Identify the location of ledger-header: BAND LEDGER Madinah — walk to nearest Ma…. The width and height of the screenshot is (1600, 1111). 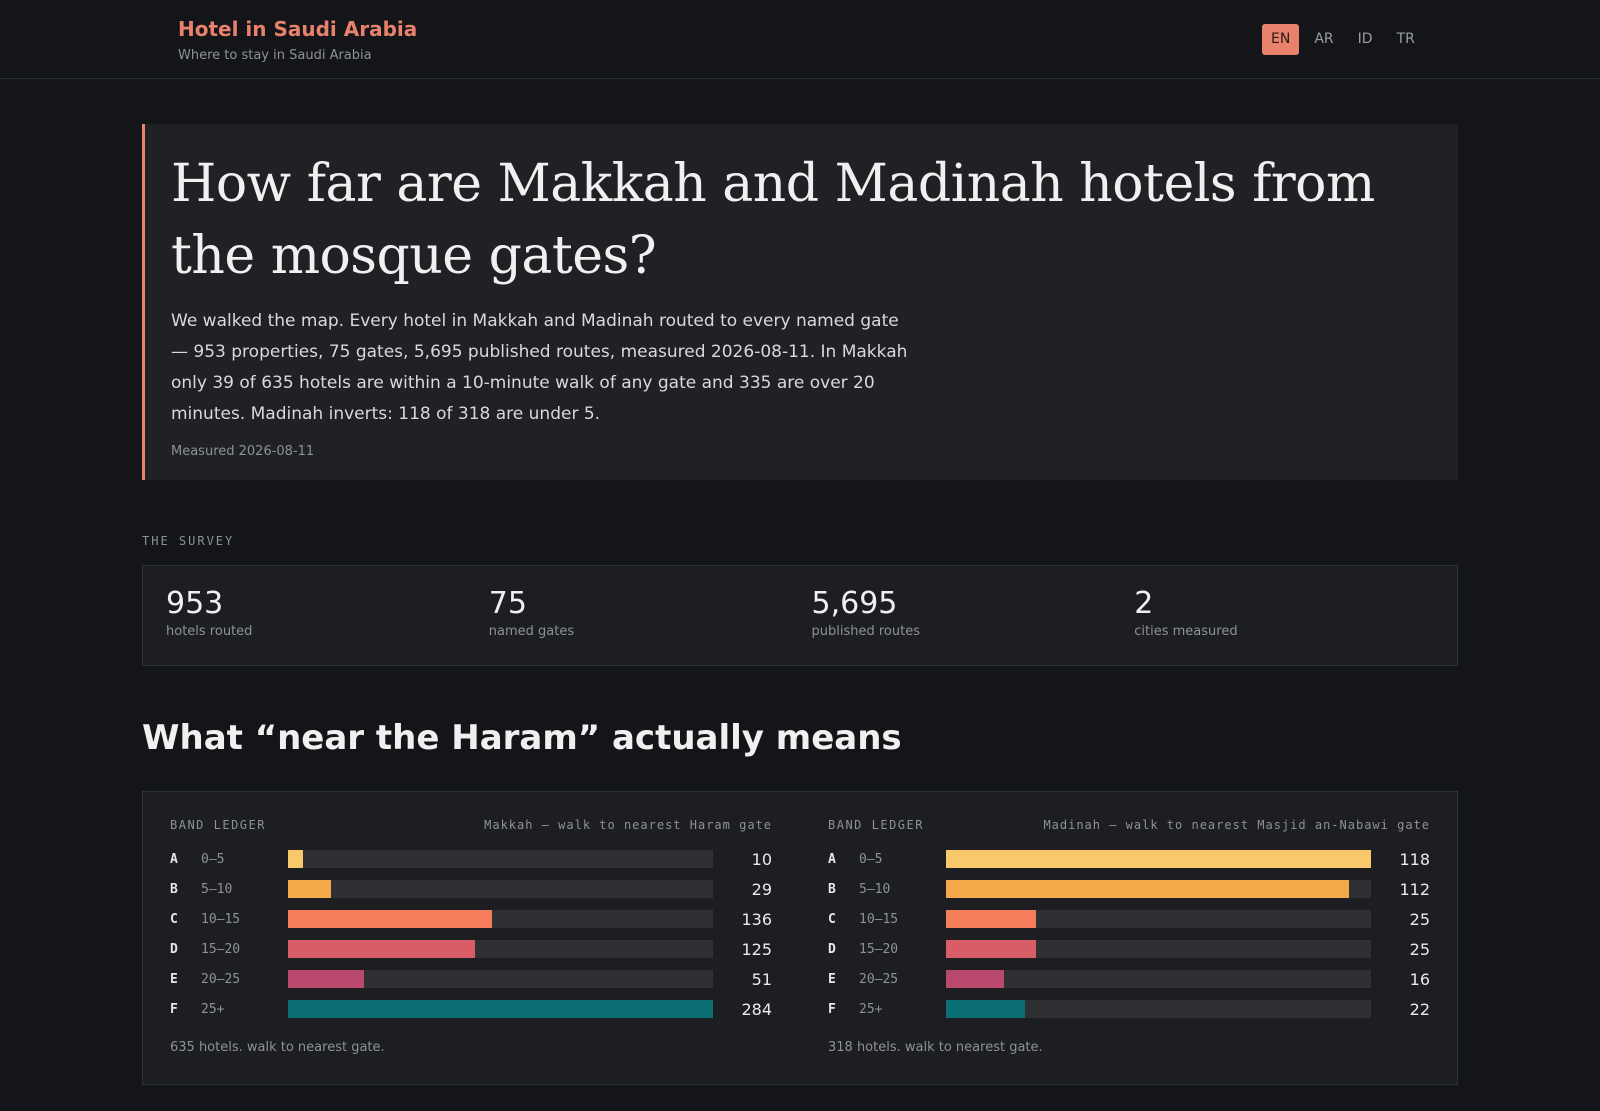
(1129, 828).